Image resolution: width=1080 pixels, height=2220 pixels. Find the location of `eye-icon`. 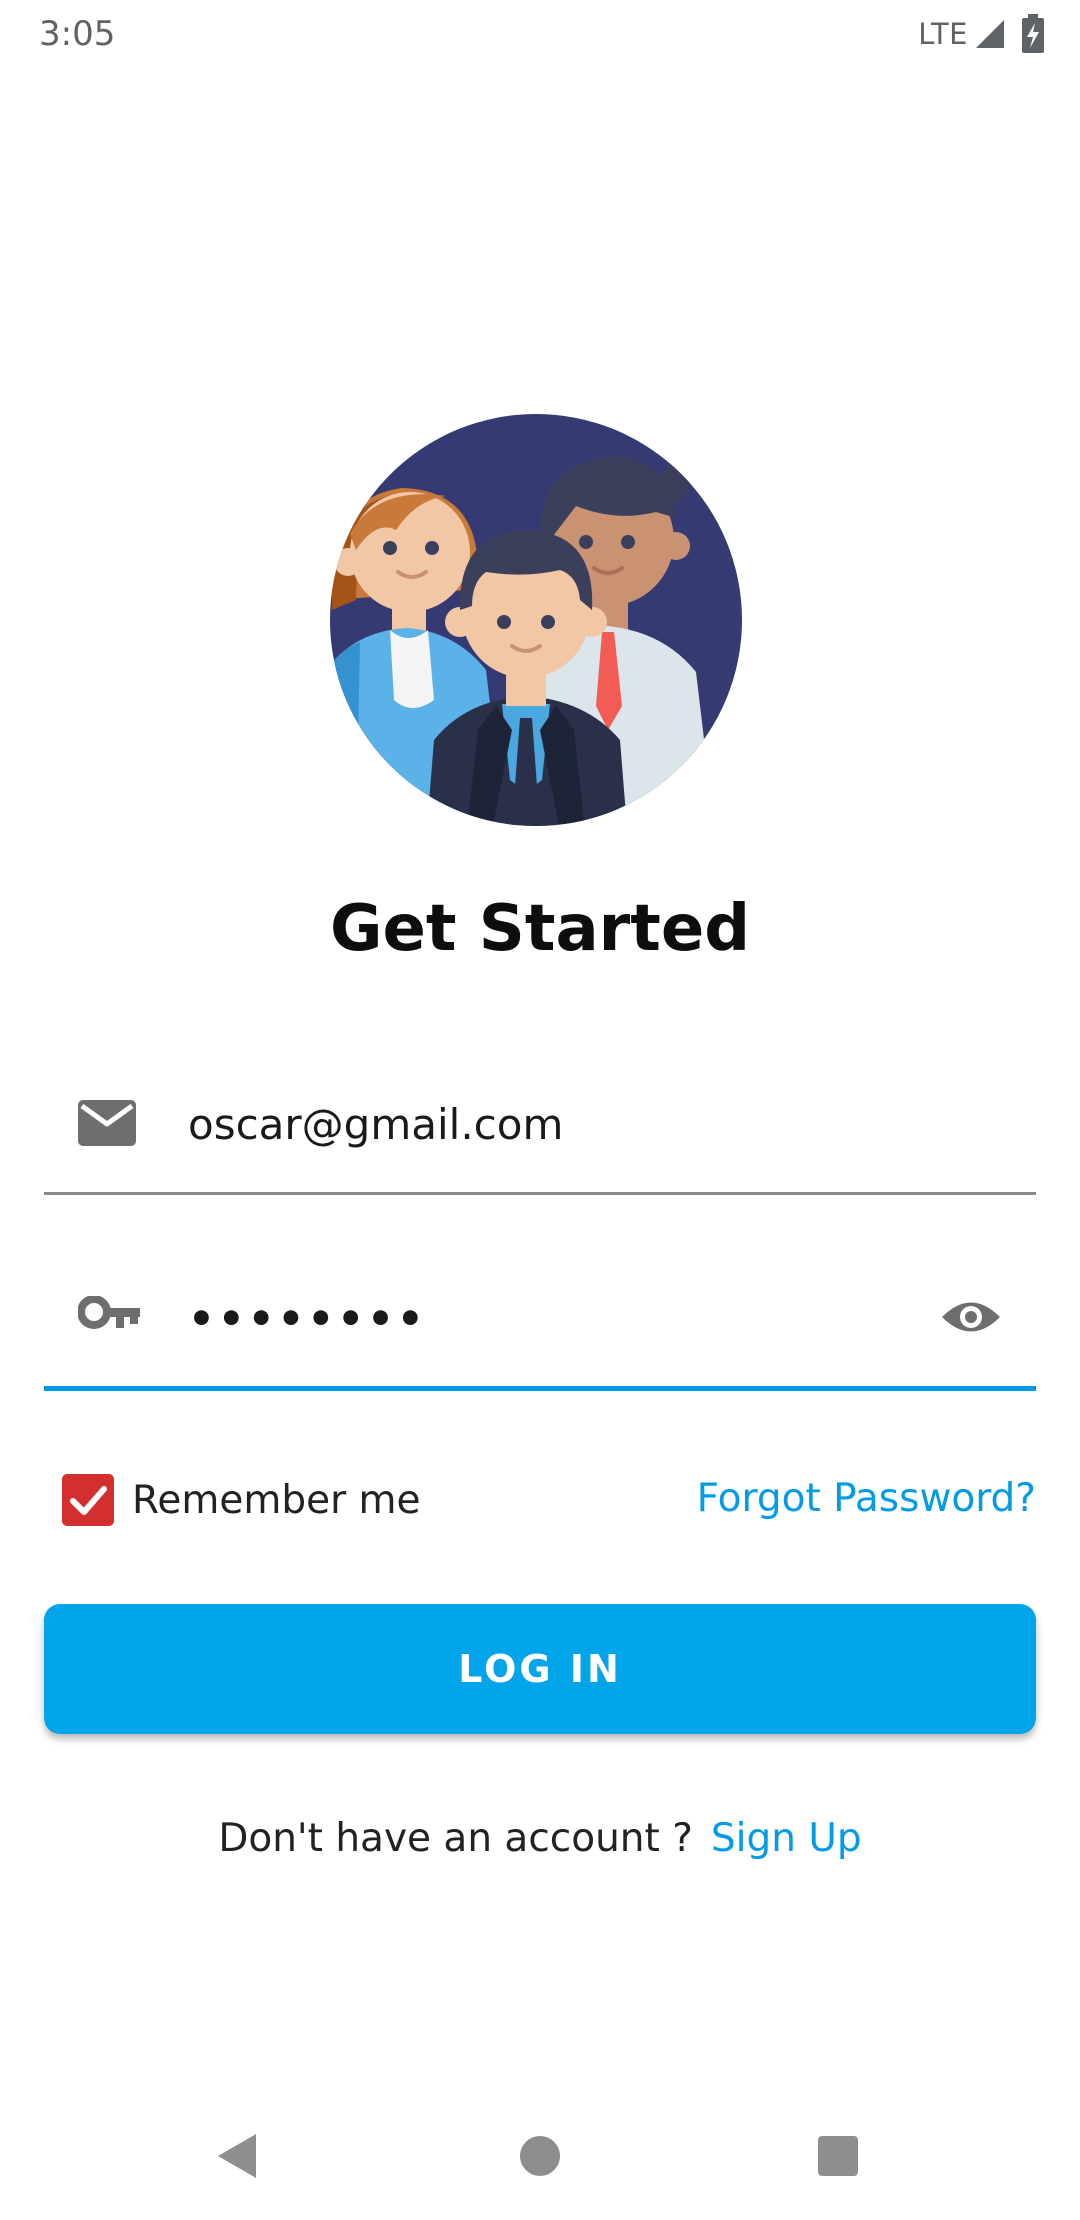

eye-icon is located at coordinates (971, 1317).